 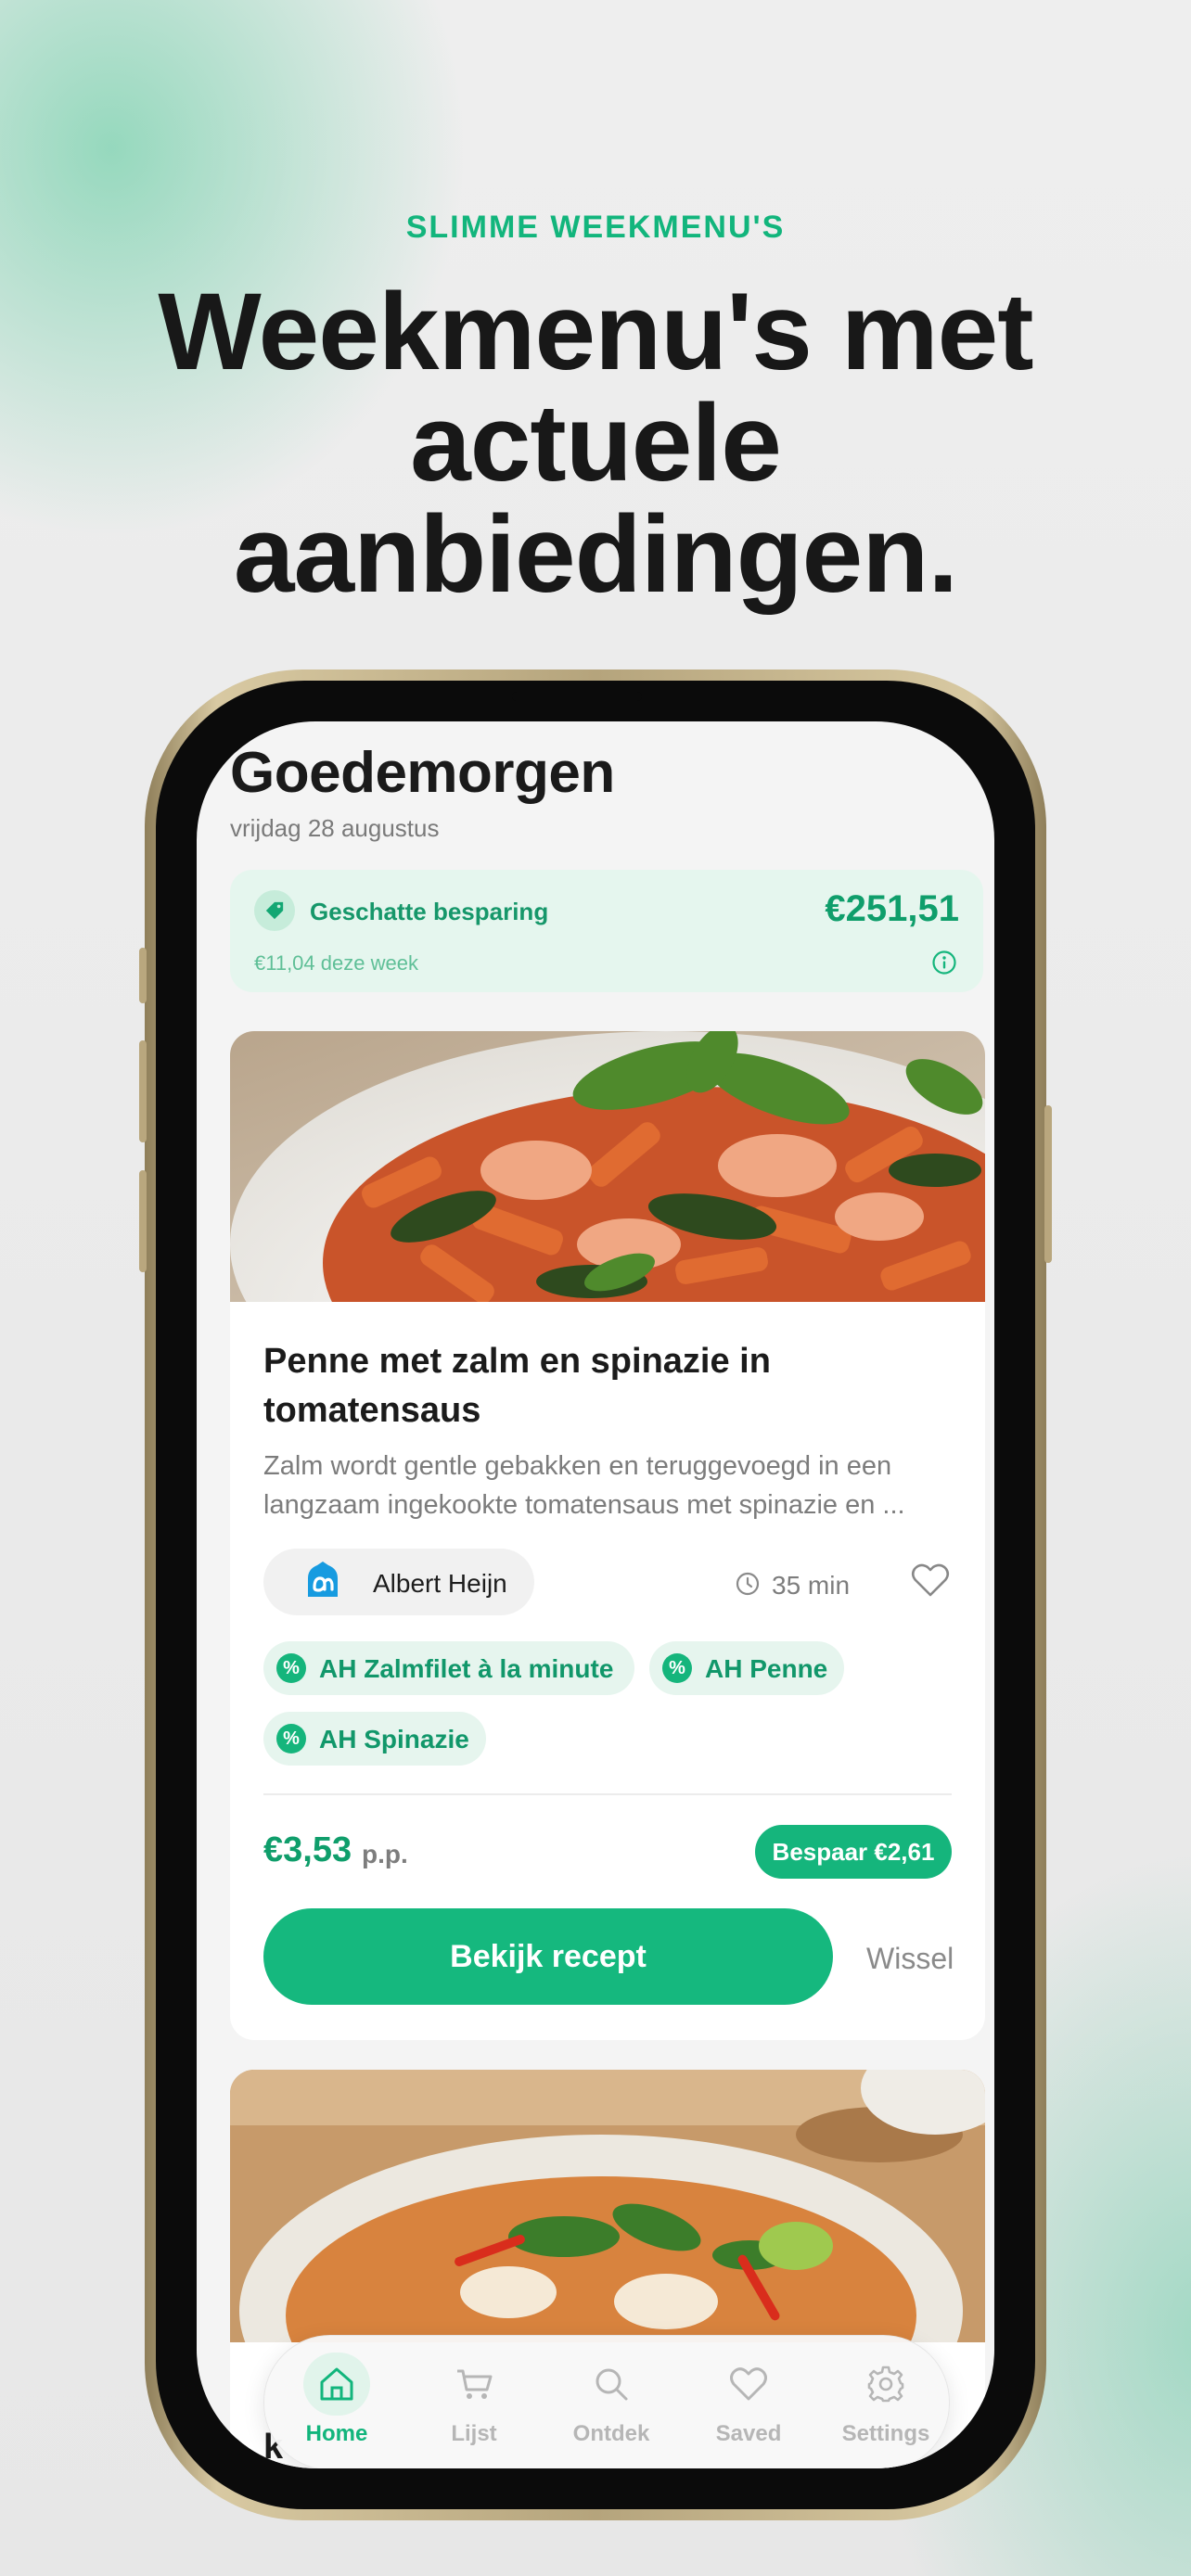 What do you see at coordinates (853, 1852) in the screenshot?
I see `savings-badge: Bespaar €2,61` at bounding box center [853, 1852].